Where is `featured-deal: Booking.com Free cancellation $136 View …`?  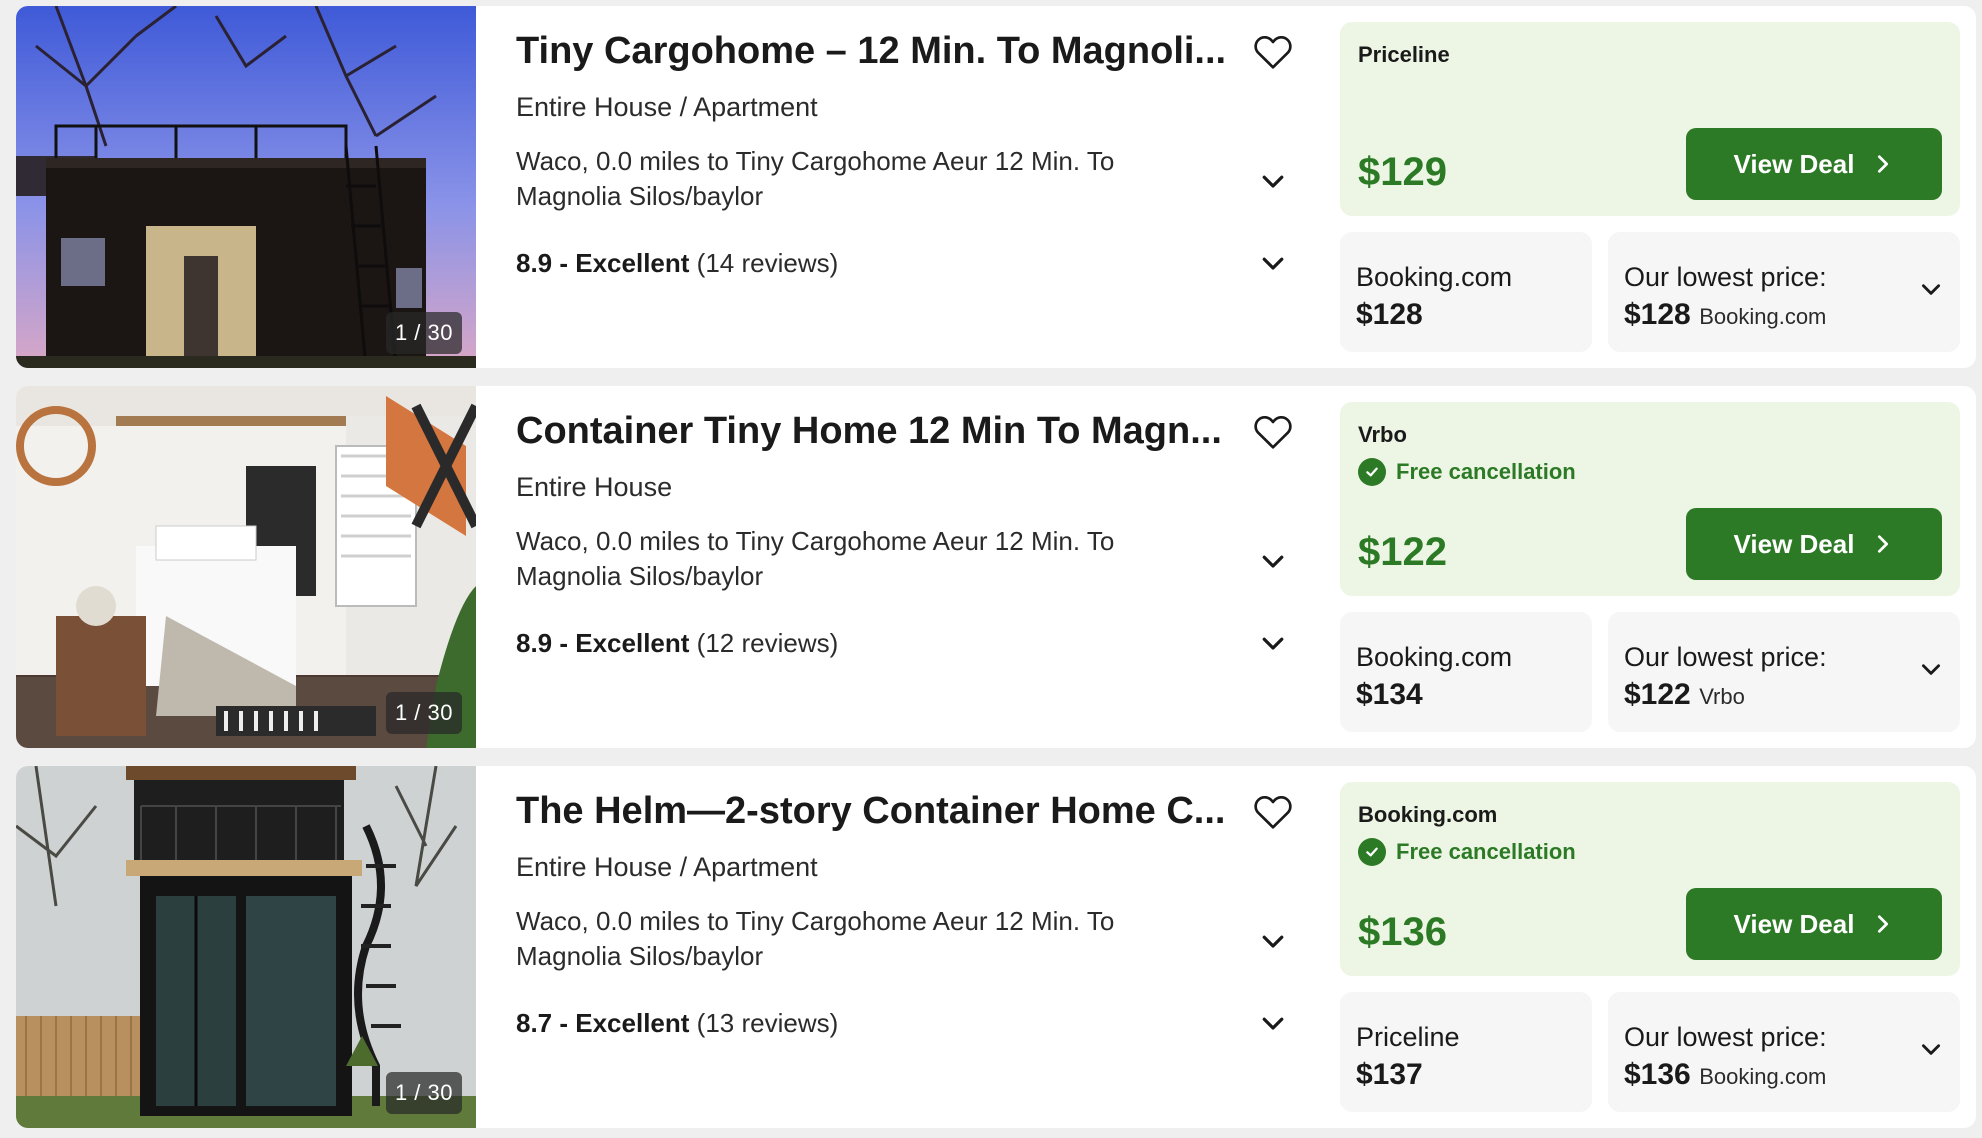
featured-deal: Booking.com Free cancellation $136 View … is located at coordinates (1650, 879).